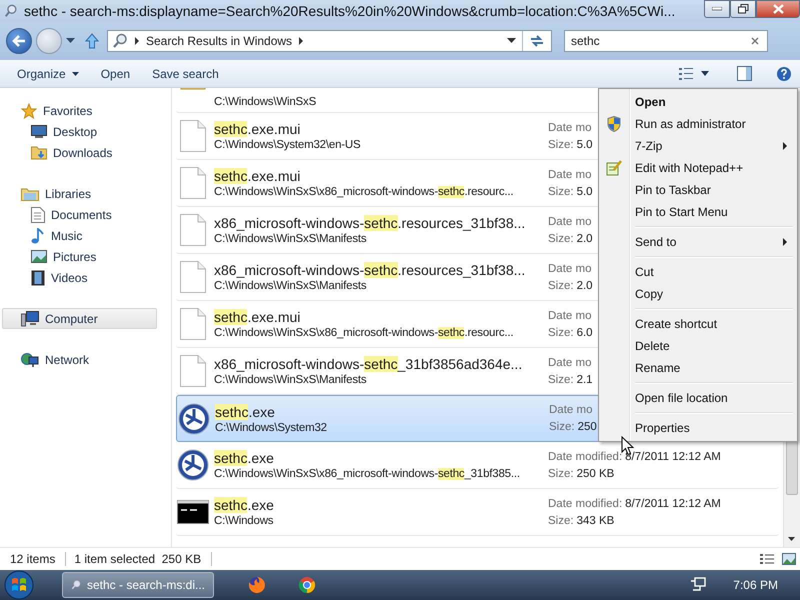  What do you see at coordinates (595, 520) in the screenshot?
I see `size-value: 343 KB` at bounding box center [595, 520].